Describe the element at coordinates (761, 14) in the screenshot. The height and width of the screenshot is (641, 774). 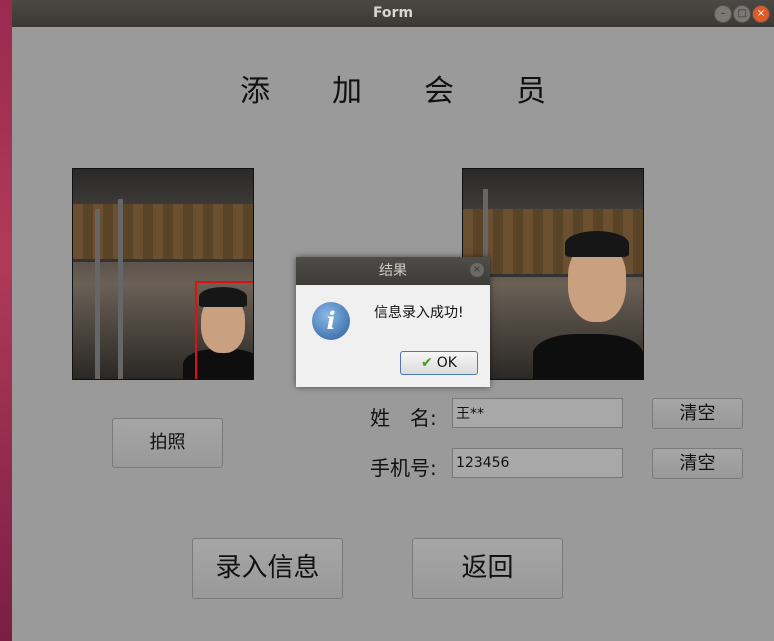
I see `close-button: ×` at that location.